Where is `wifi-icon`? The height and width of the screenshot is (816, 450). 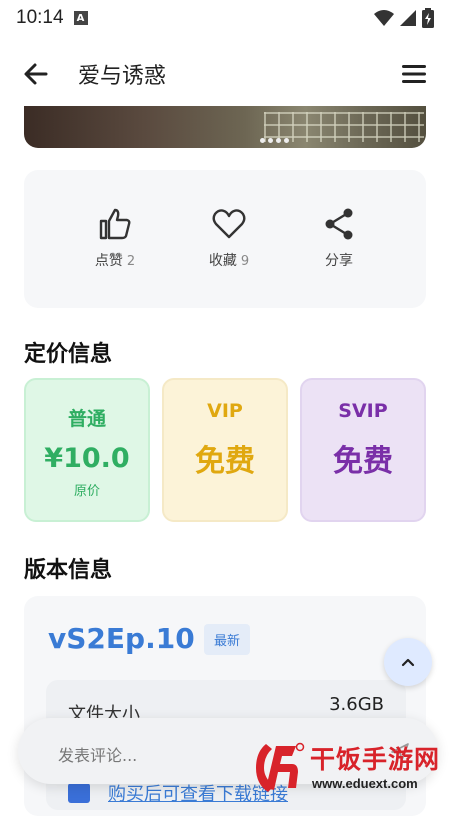
wifi-icon is located at coordinates (384, 18).